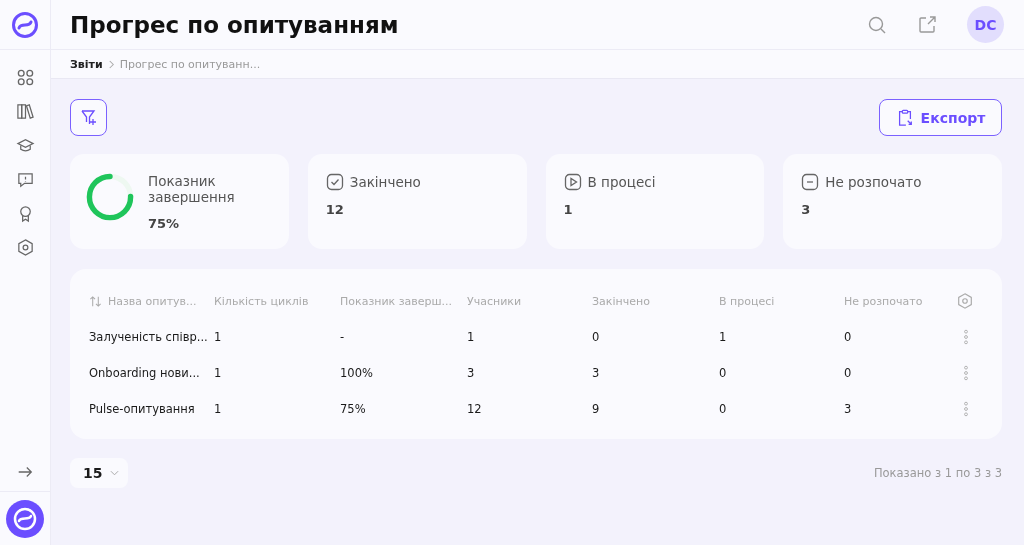 This screenshot has width=1024, height=545. Describe the element at coordinates (810, 182) in the screenshot. I see `minus-square-icon` at that location.